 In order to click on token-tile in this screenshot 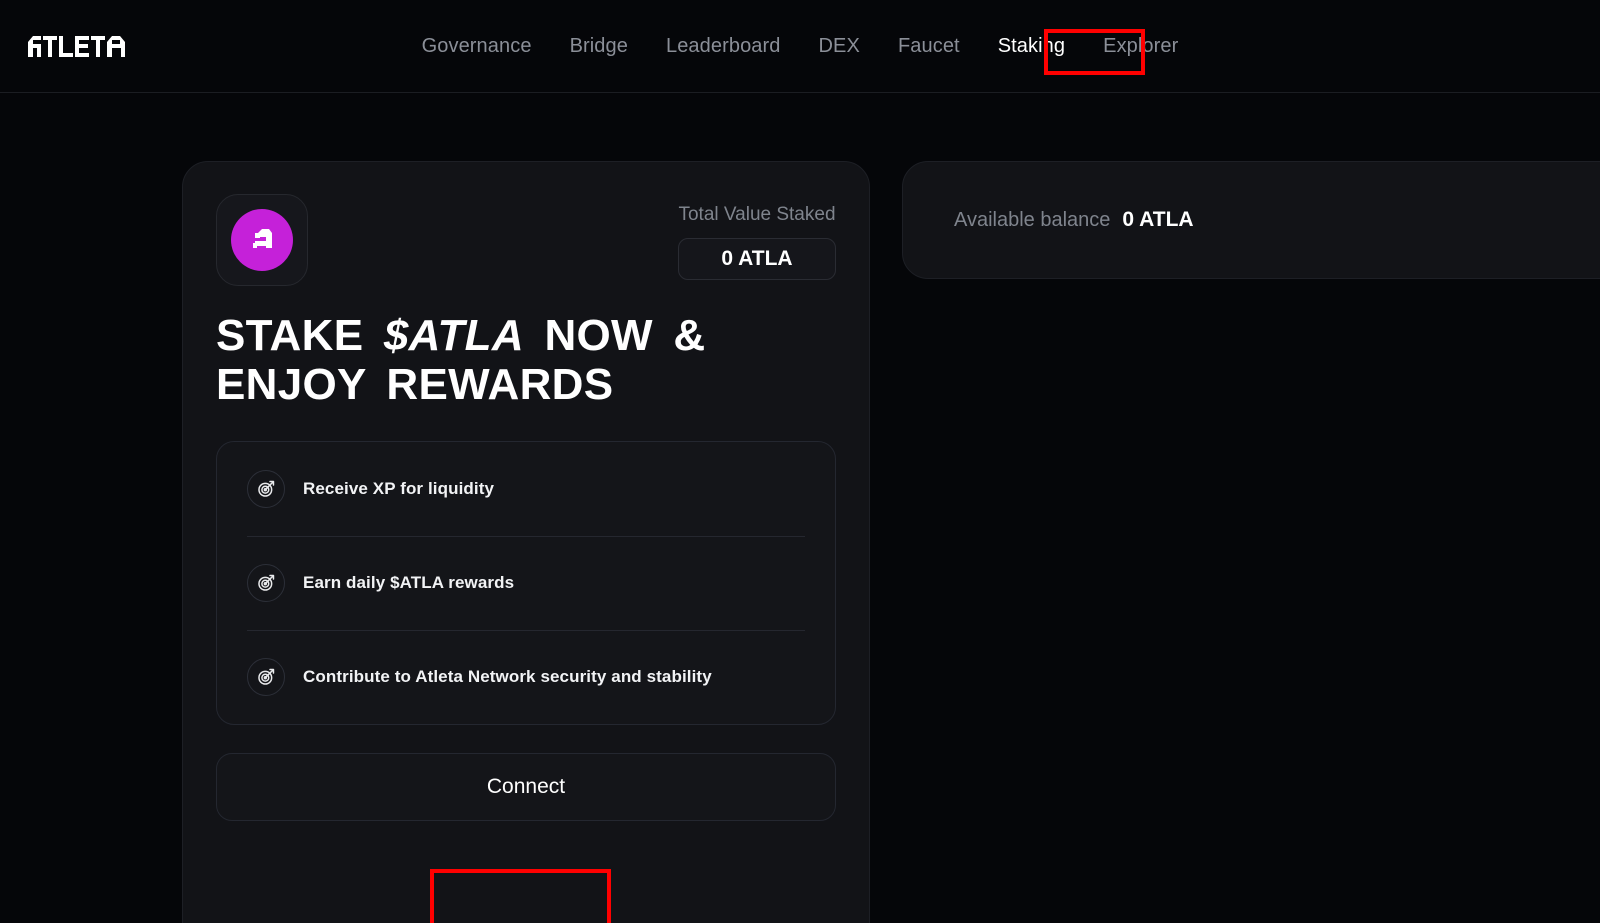, I will do `click(262, 240)`.